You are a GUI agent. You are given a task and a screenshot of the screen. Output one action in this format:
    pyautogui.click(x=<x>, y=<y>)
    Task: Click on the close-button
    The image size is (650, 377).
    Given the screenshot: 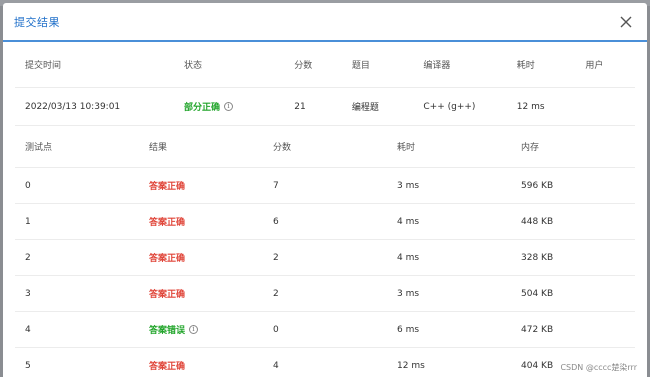 What is the action you would take?
    pyautogui.click(x=626, y=22)
    